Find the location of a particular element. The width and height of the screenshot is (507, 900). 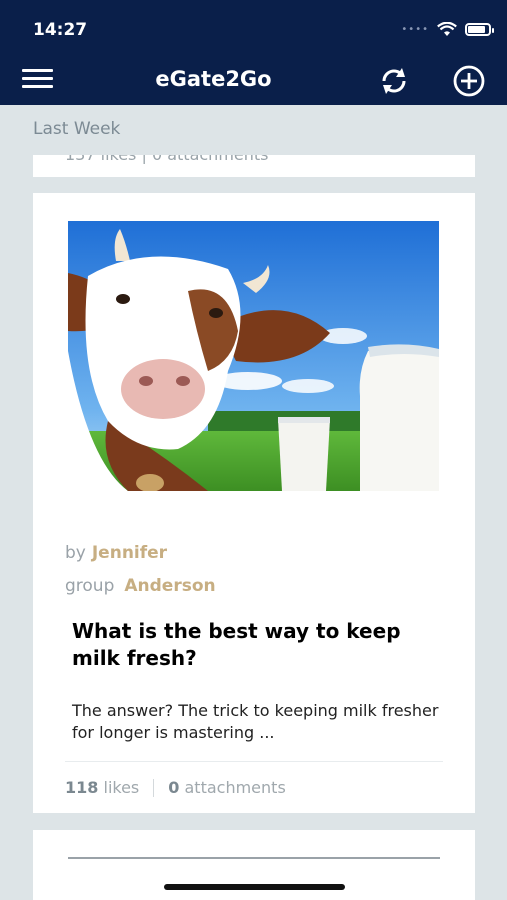

post-title: What is the best way to keep milk fresh? is located at coordinates (257, 645).